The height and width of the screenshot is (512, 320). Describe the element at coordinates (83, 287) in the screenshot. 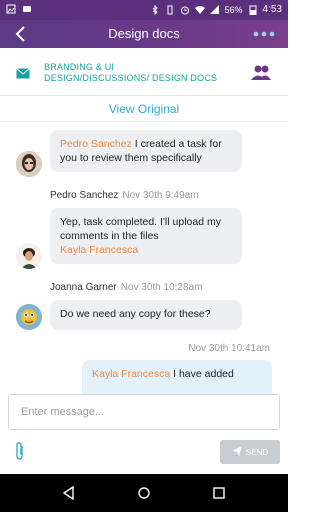

I see `author-name: Joanna Garner` at that location.